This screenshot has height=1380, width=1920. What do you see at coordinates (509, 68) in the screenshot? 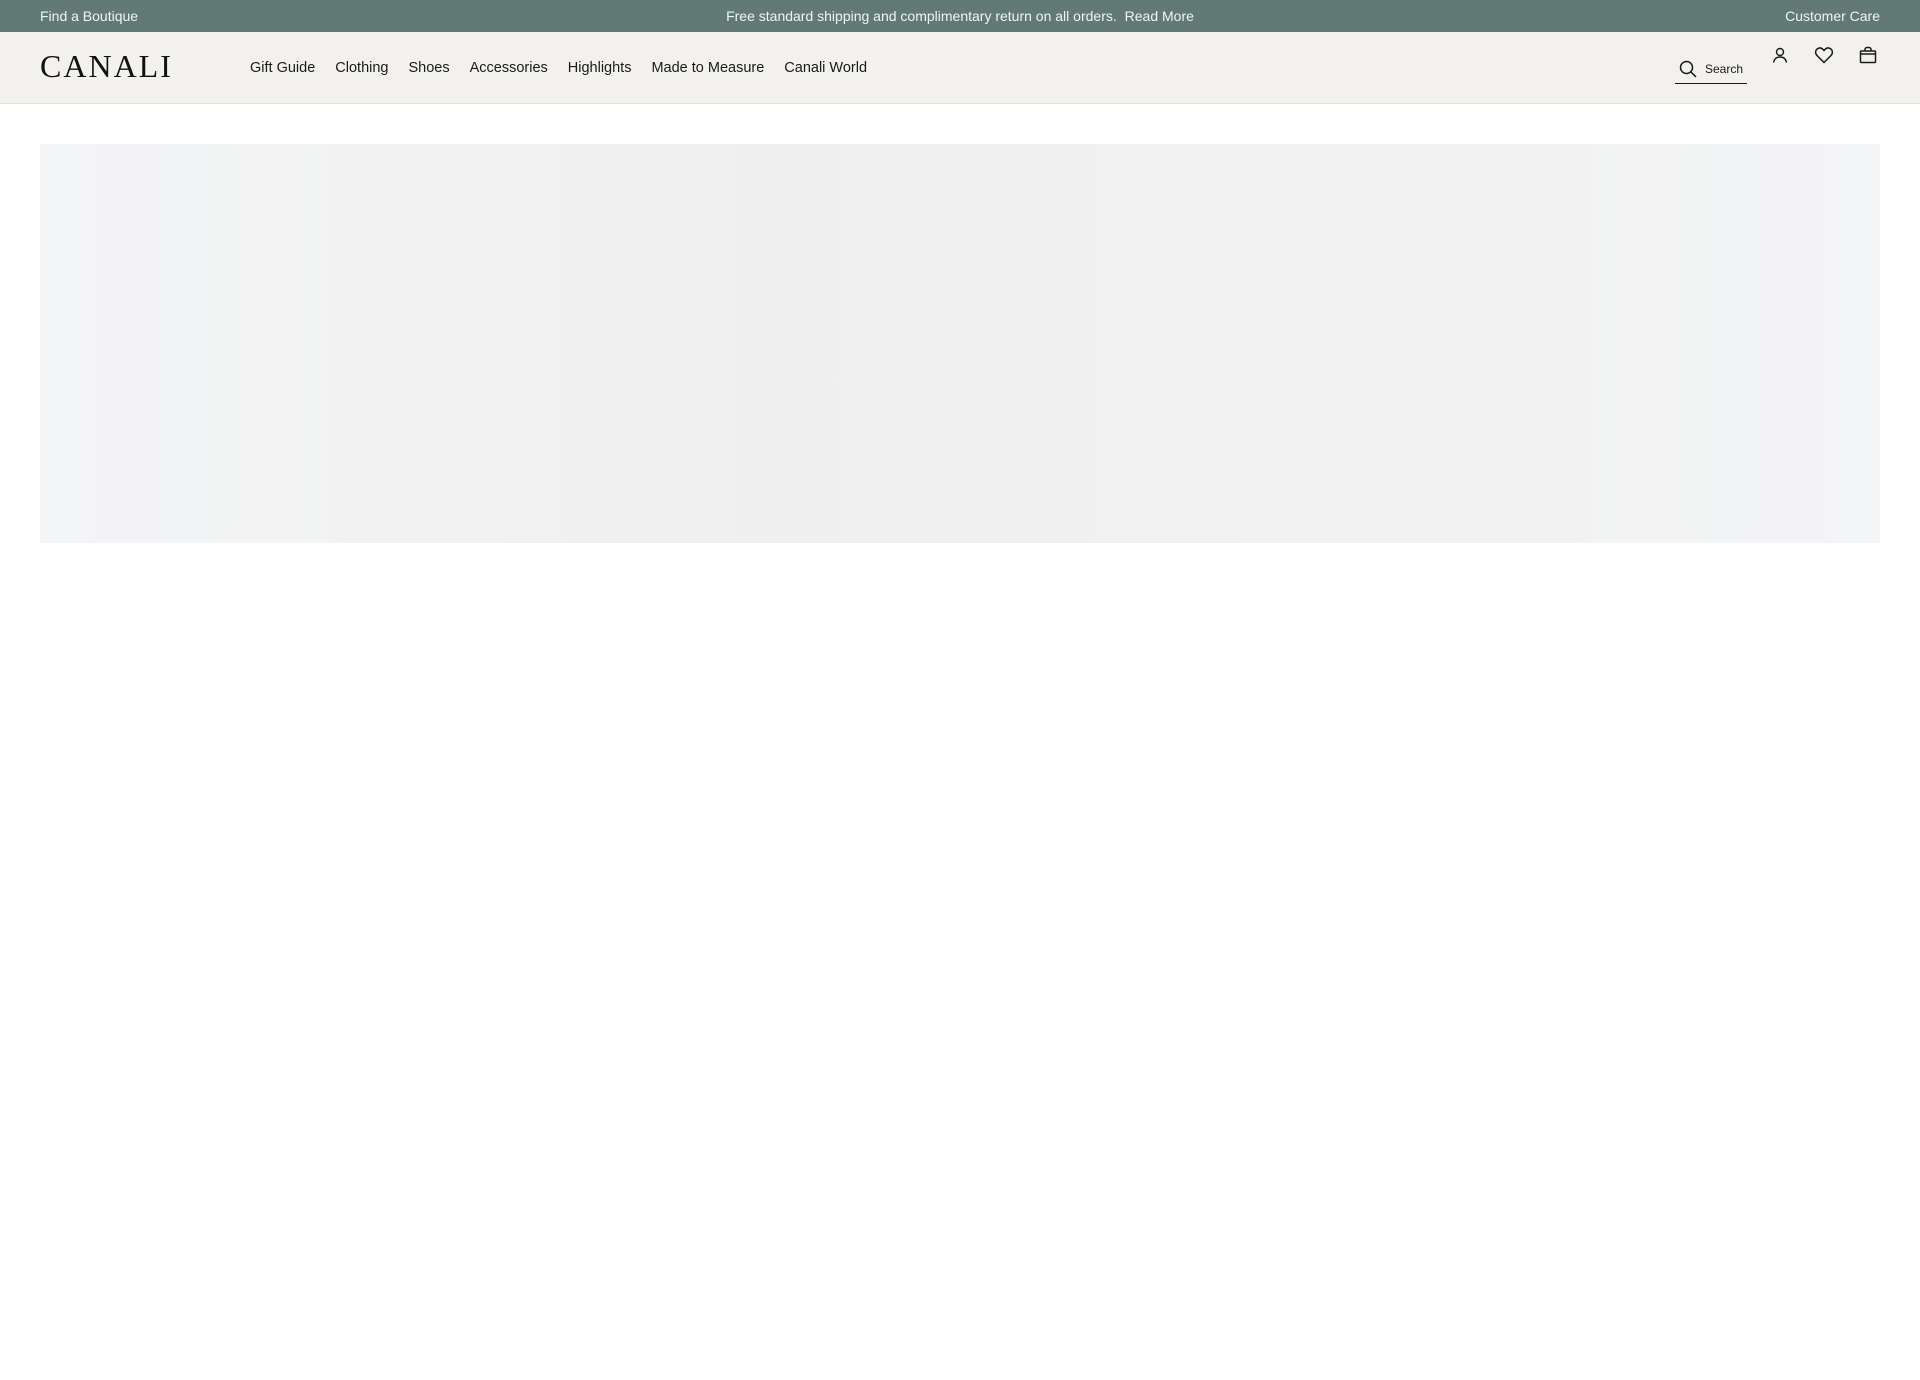
I see `nav-accessories: Accessories` at bounding box center [509, 68].